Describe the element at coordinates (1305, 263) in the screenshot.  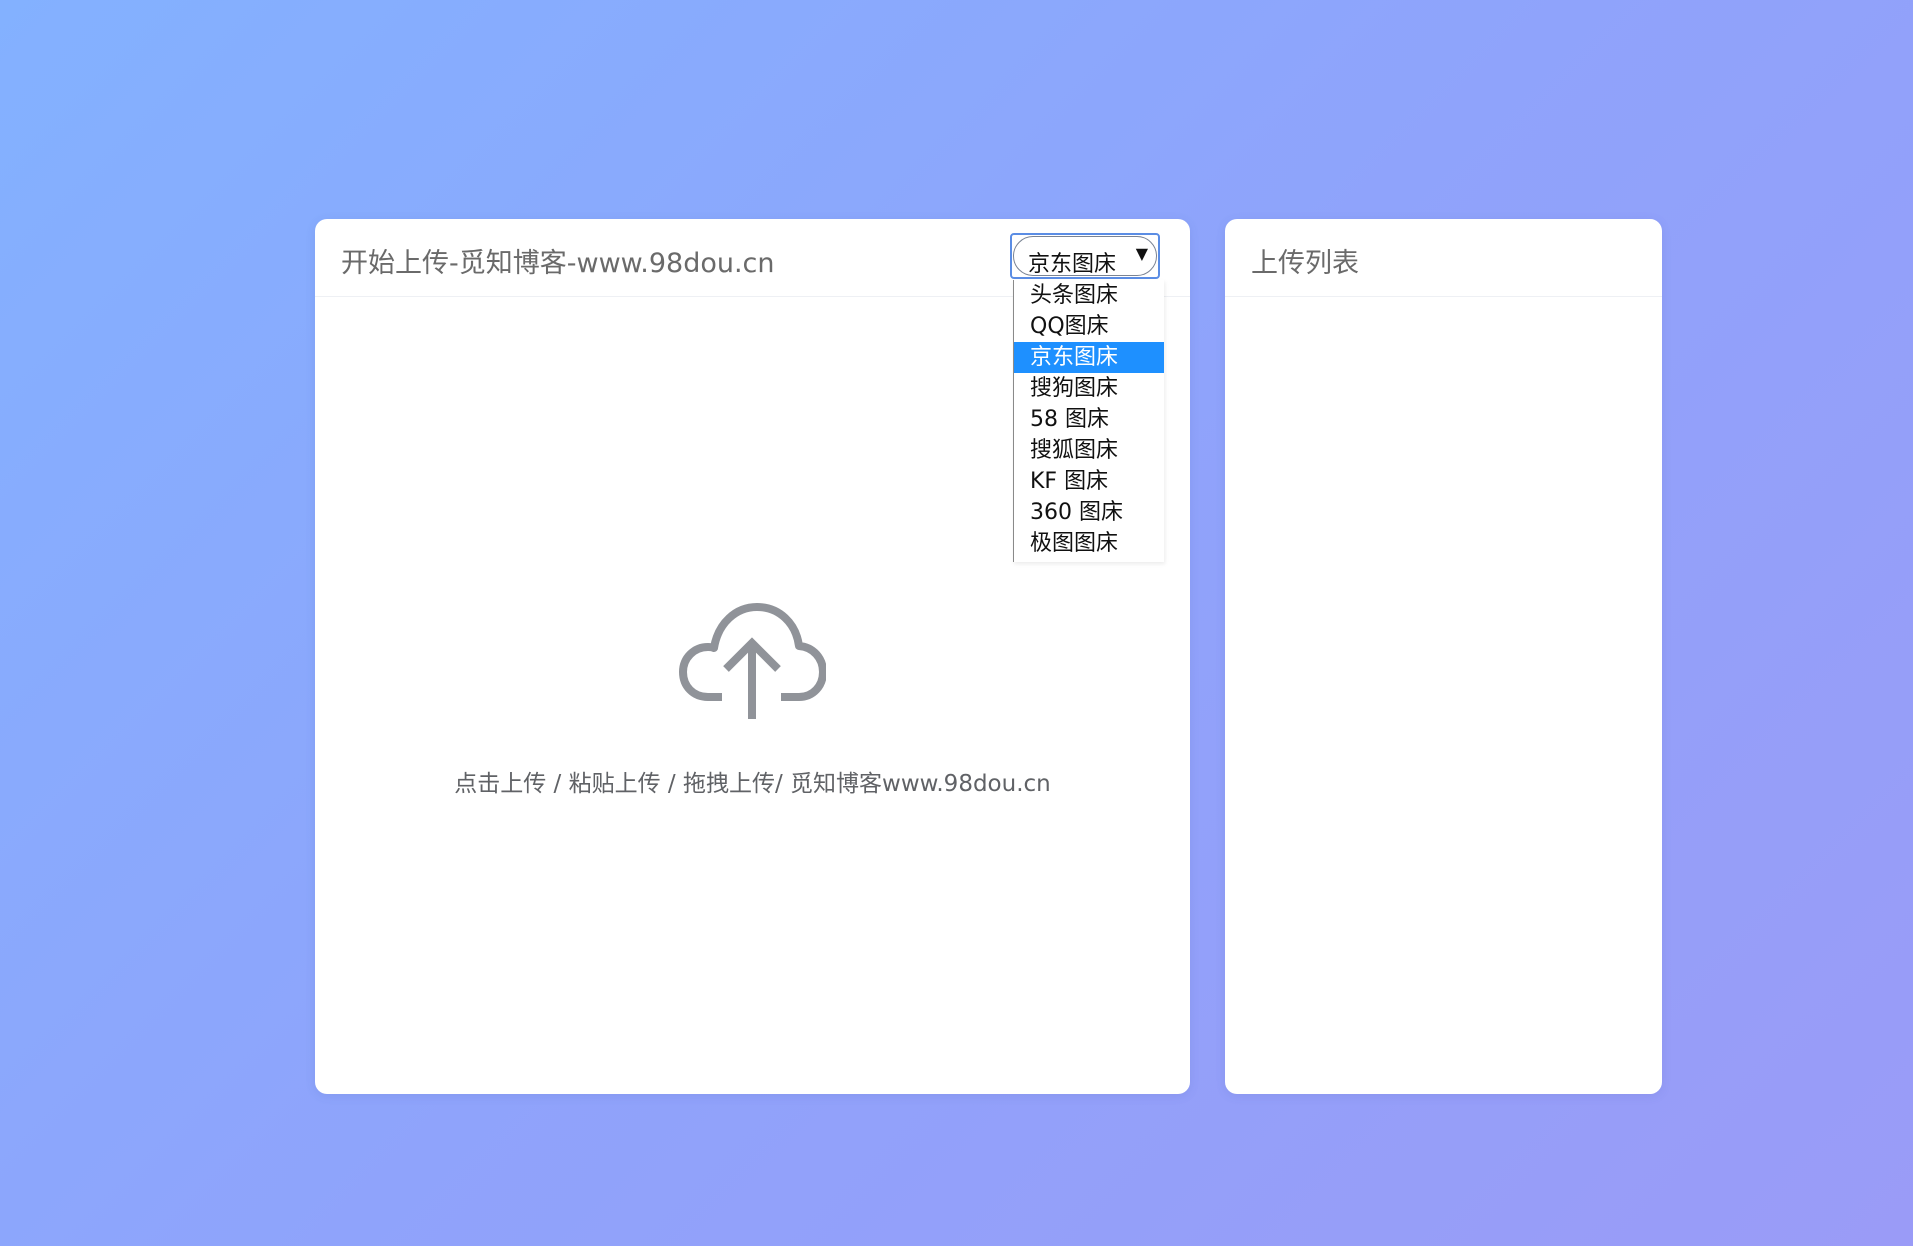
I see `upload-list-title: 上传列表` at that location.